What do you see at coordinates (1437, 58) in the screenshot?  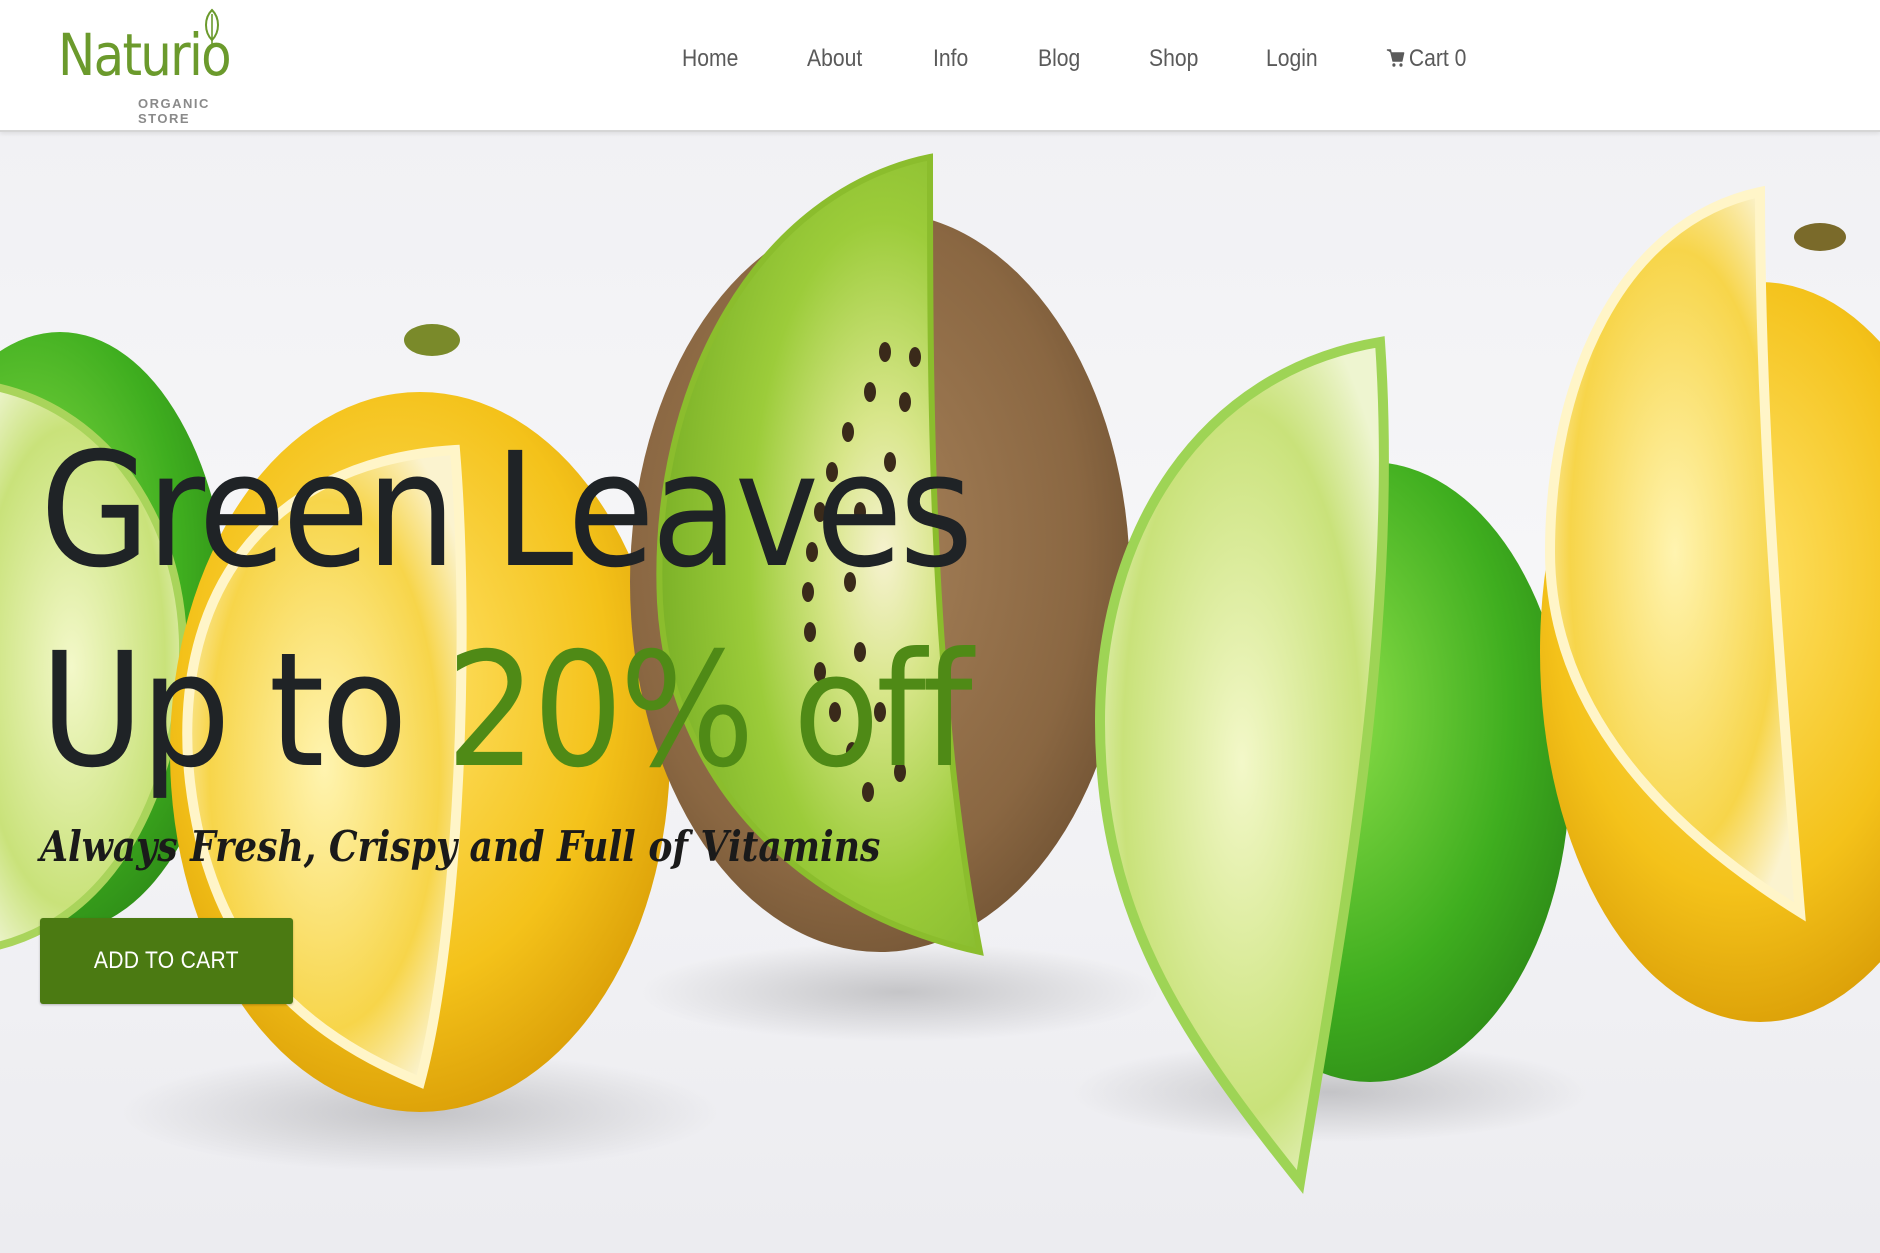 I see `cart-label: Cart 0` at bounding box center [1437, 58].